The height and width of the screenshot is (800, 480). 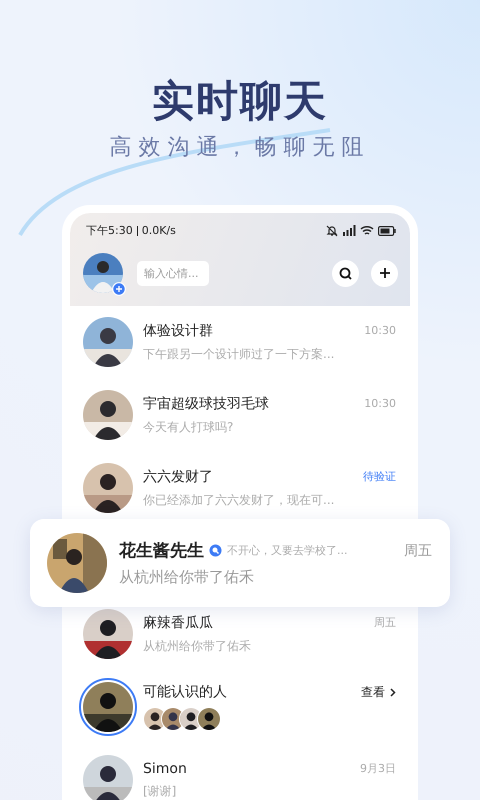 What do you see at coordinates (240, 563) in the screenshot?
I see `featured-chat-card: 花生酱先生 不开心，又要去学校了... 周五 从杭州给你带了佑禾` at bounding box center [240, 563].